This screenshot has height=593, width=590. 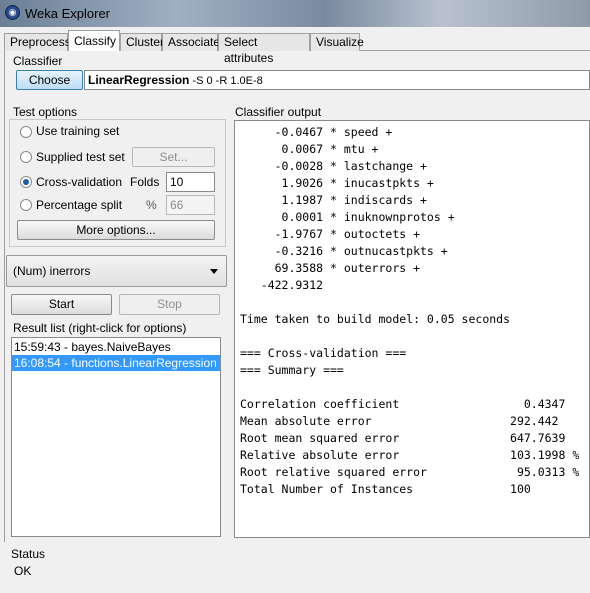 What do you see at coordinates (79, 182) in the screenshot?
I see `cross-validation-label: Cross-validation` at bounding box center [79, 182].